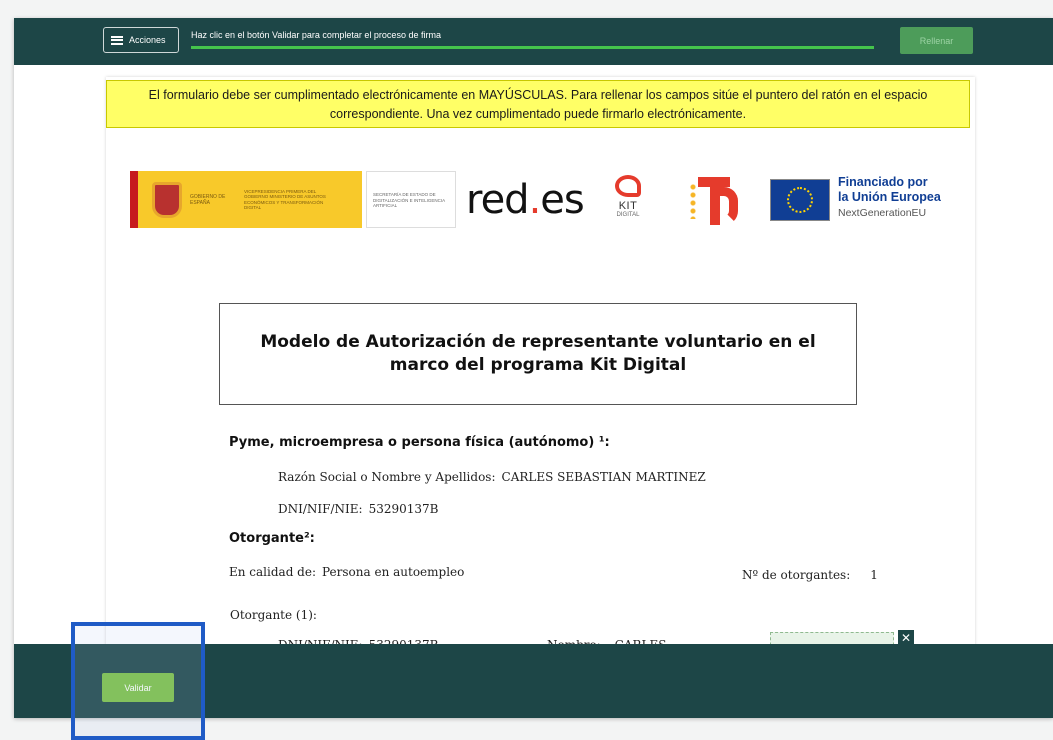 The image size is (1053, 740). I want to click on pyme-dni-field: 53290137B, so click(404, 509).